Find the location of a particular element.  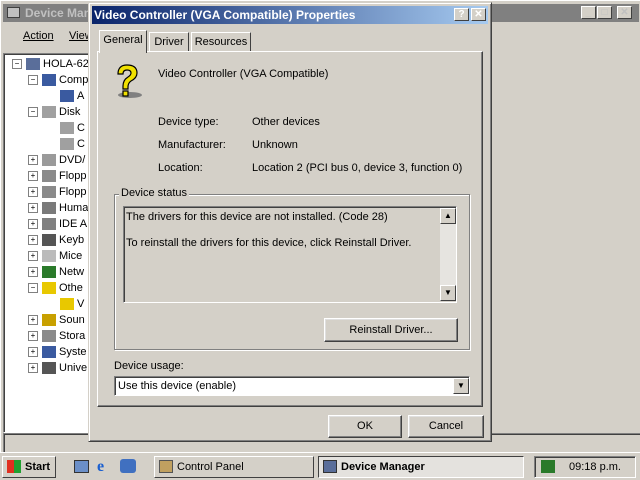

tree-item-ide: + IDE A is located at coordinates (57, 224).